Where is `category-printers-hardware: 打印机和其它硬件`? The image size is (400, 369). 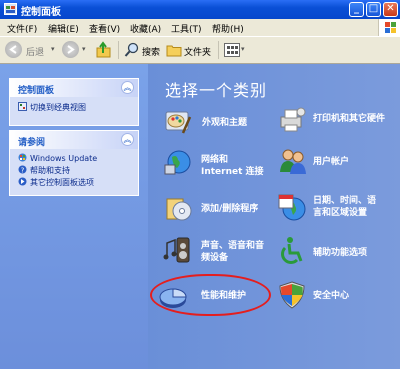
category-printers-hardware: 打印机和其它硬件 is located at coordinates (349, 119).